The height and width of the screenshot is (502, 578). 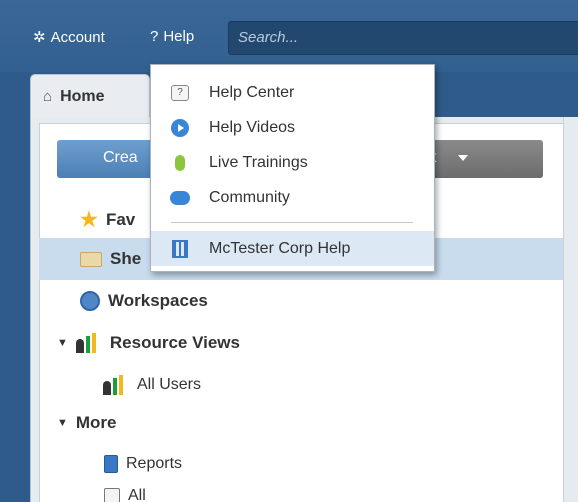 What do you see at coordinates (48, 96) in the screenshot?
I see `home-icon: ⌂` at bounding box center [48, 96].